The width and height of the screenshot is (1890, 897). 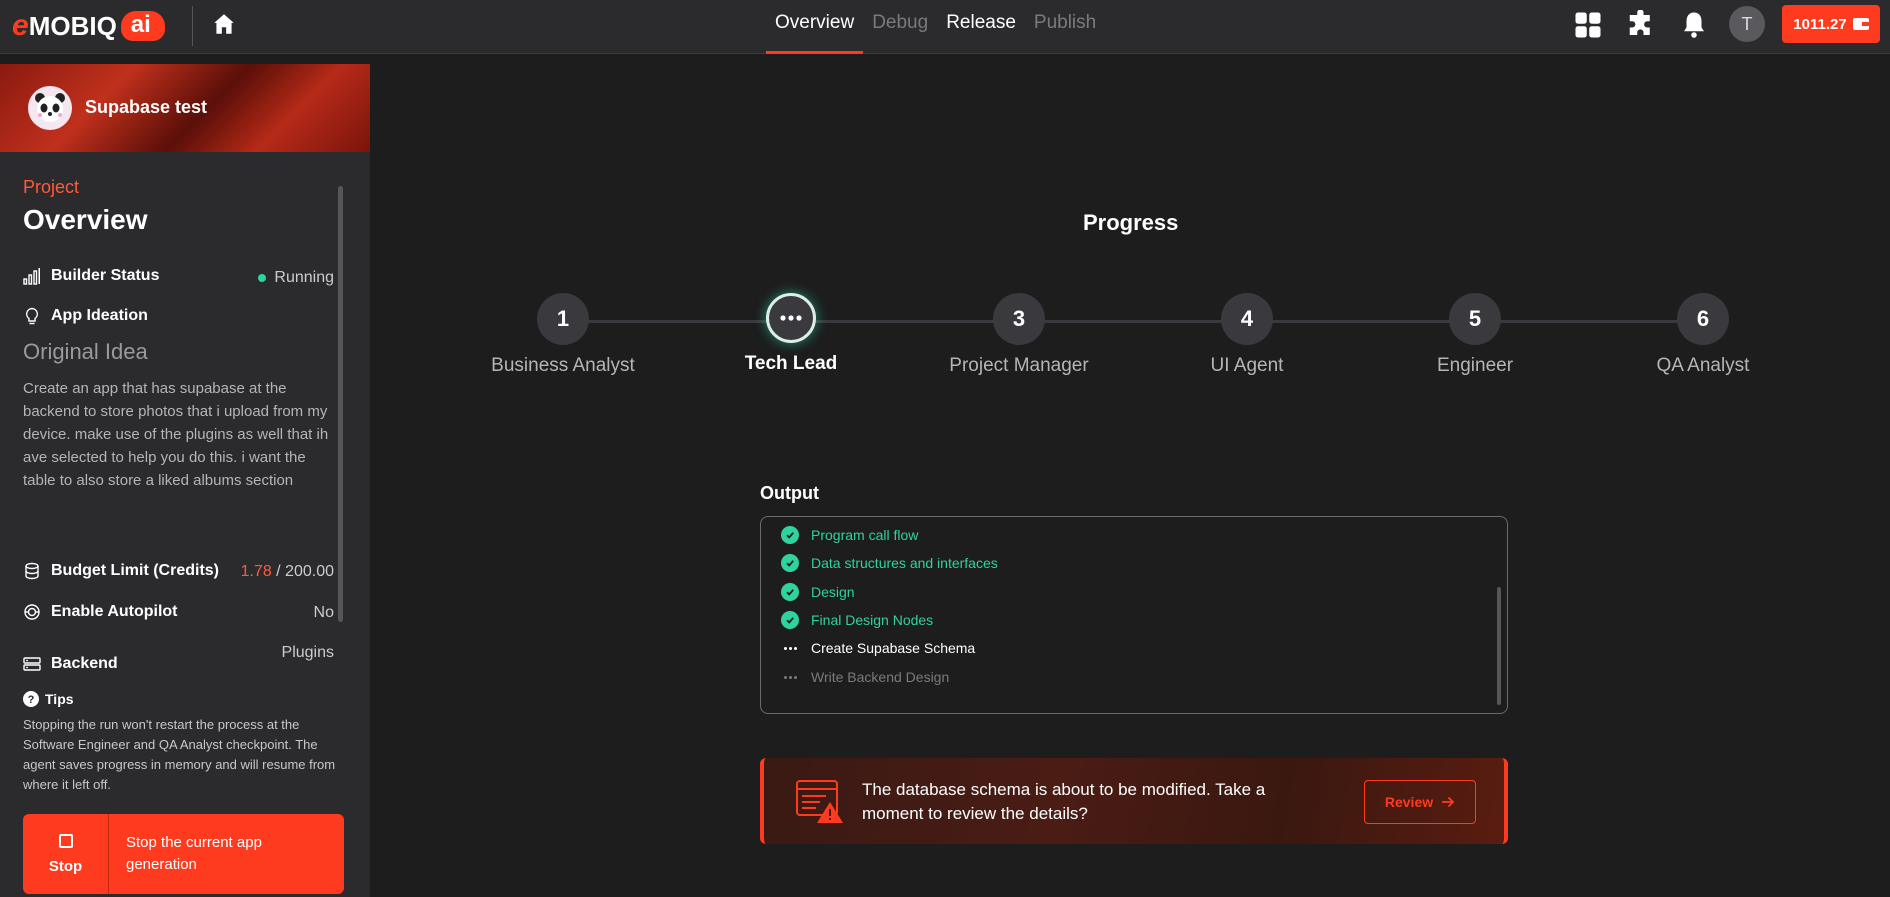 What do you see at coordinates (1499, 646) in the screenshot?
I see `output-scrollbar` at bounding box center [1499, 646].